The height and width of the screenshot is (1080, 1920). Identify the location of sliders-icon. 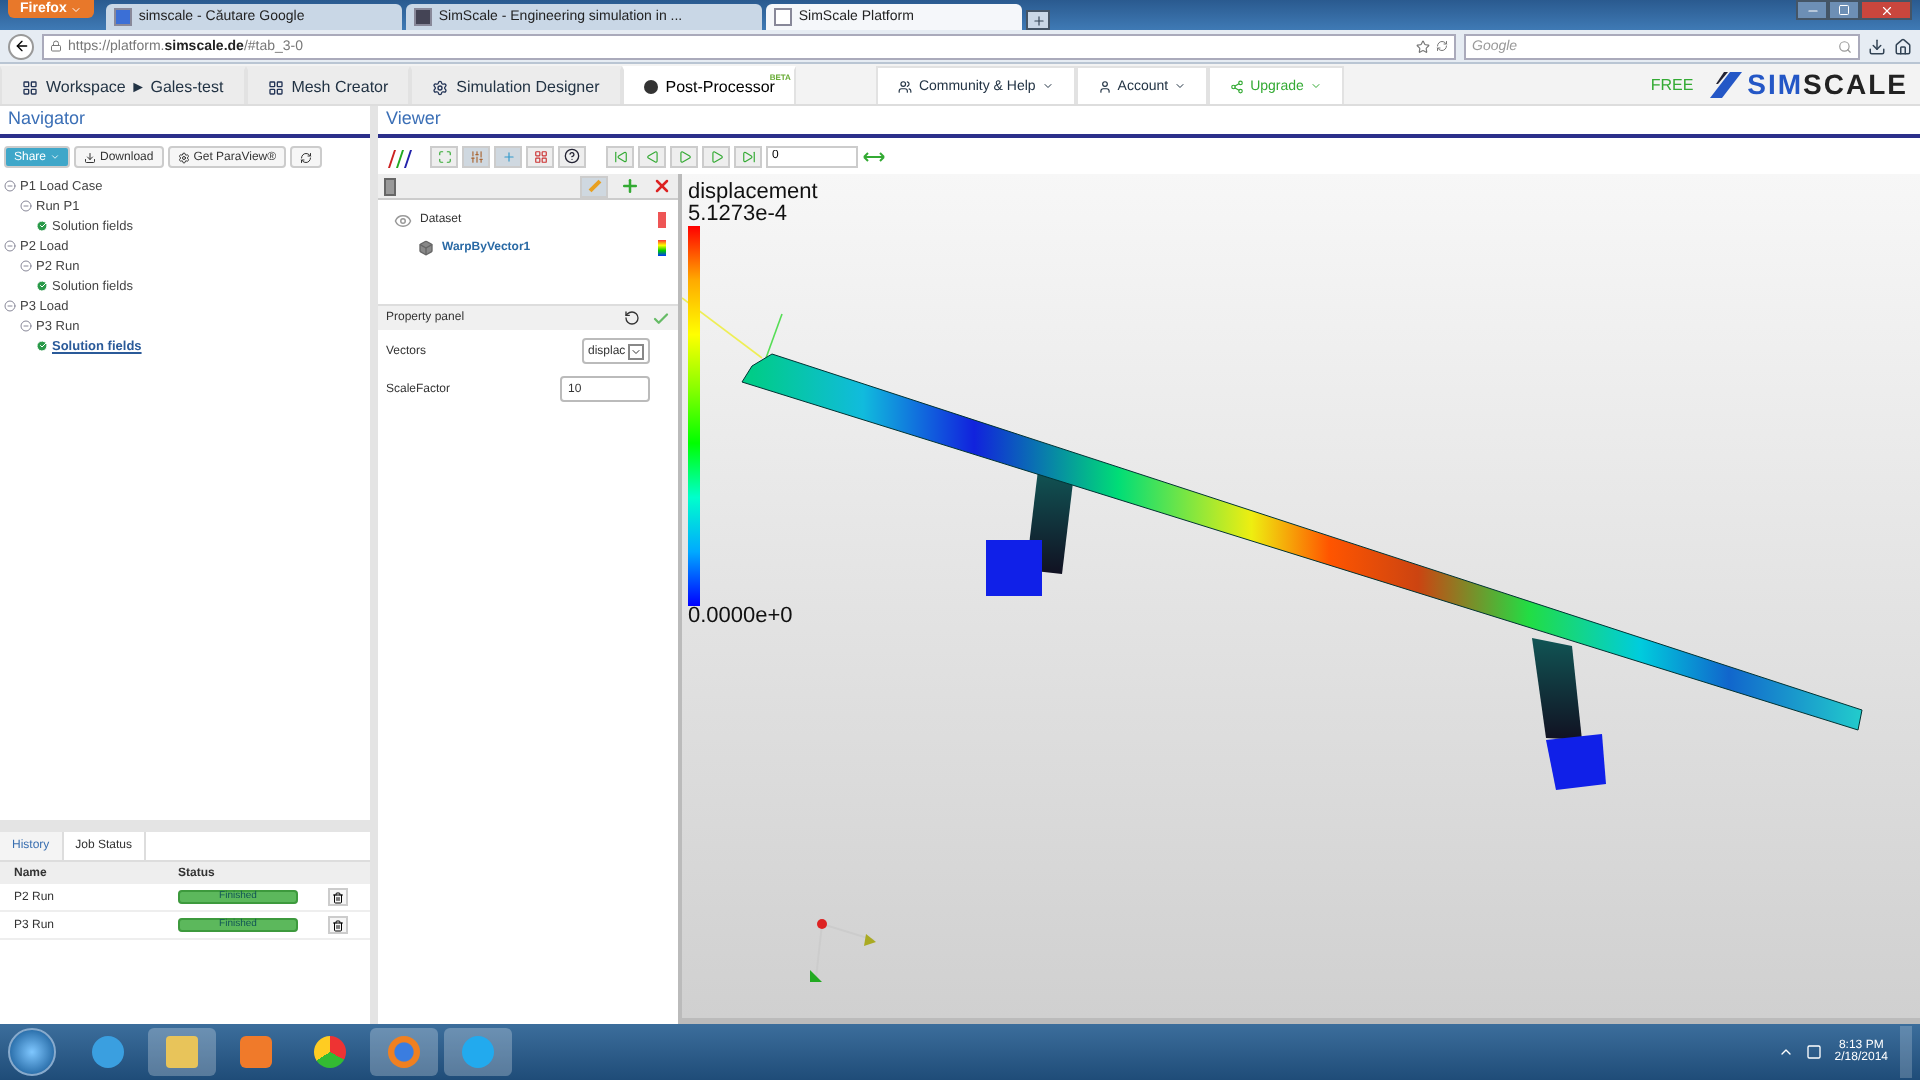
(476, 156).